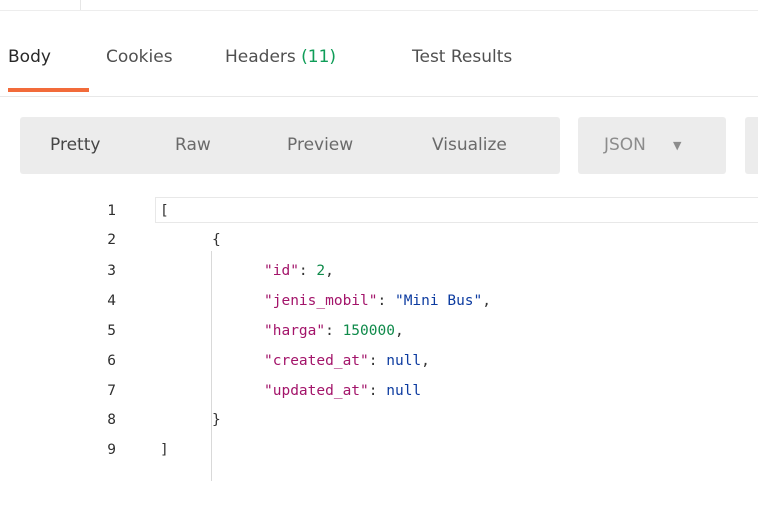 This screenshot has width=758, height=527. I want to click on preview-button: Preview, so click(320, 145).